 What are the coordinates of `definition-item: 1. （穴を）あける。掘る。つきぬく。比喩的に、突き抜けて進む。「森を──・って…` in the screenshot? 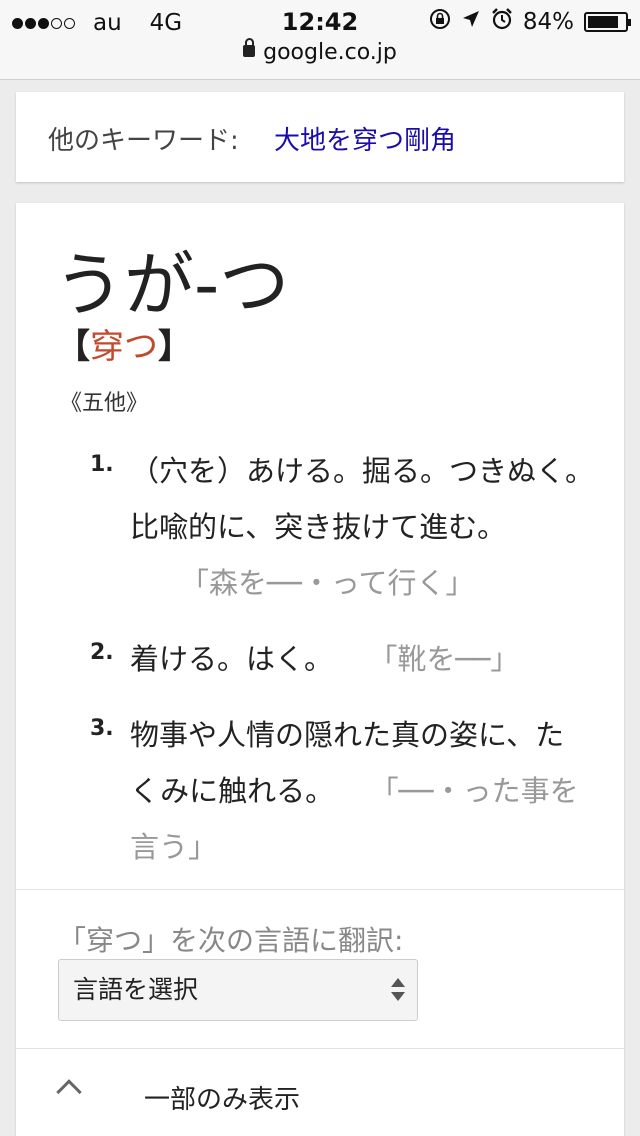 It's located at (339, 527).